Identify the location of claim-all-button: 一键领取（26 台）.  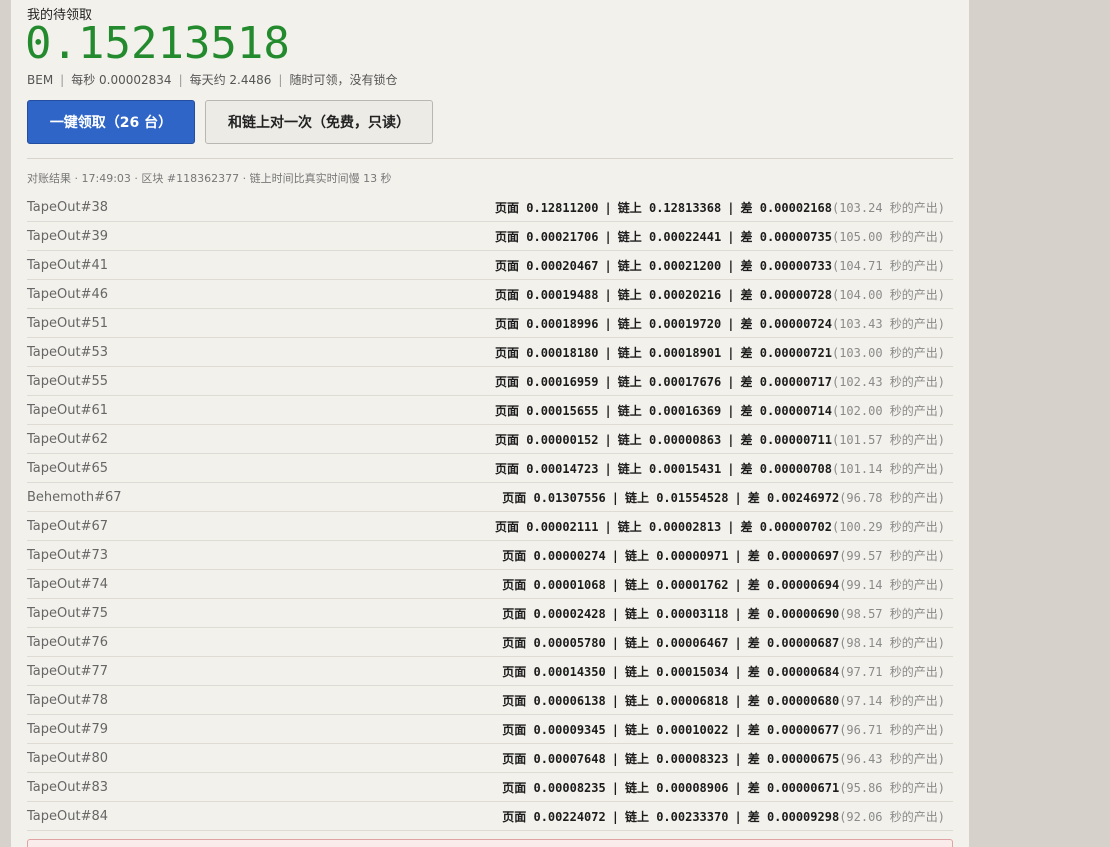
(111, 122).